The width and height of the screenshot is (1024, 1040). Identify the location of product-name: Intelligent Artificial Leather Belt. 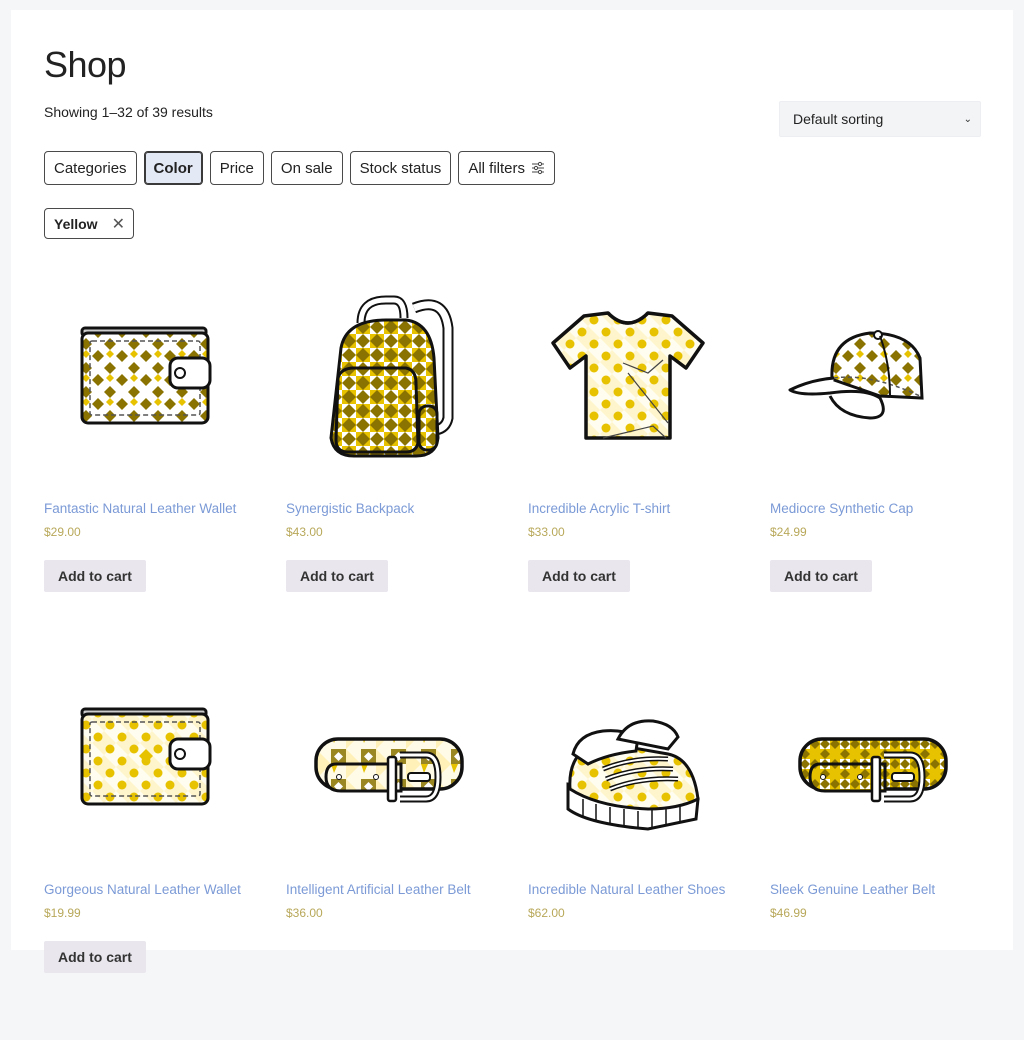
(386, 889).